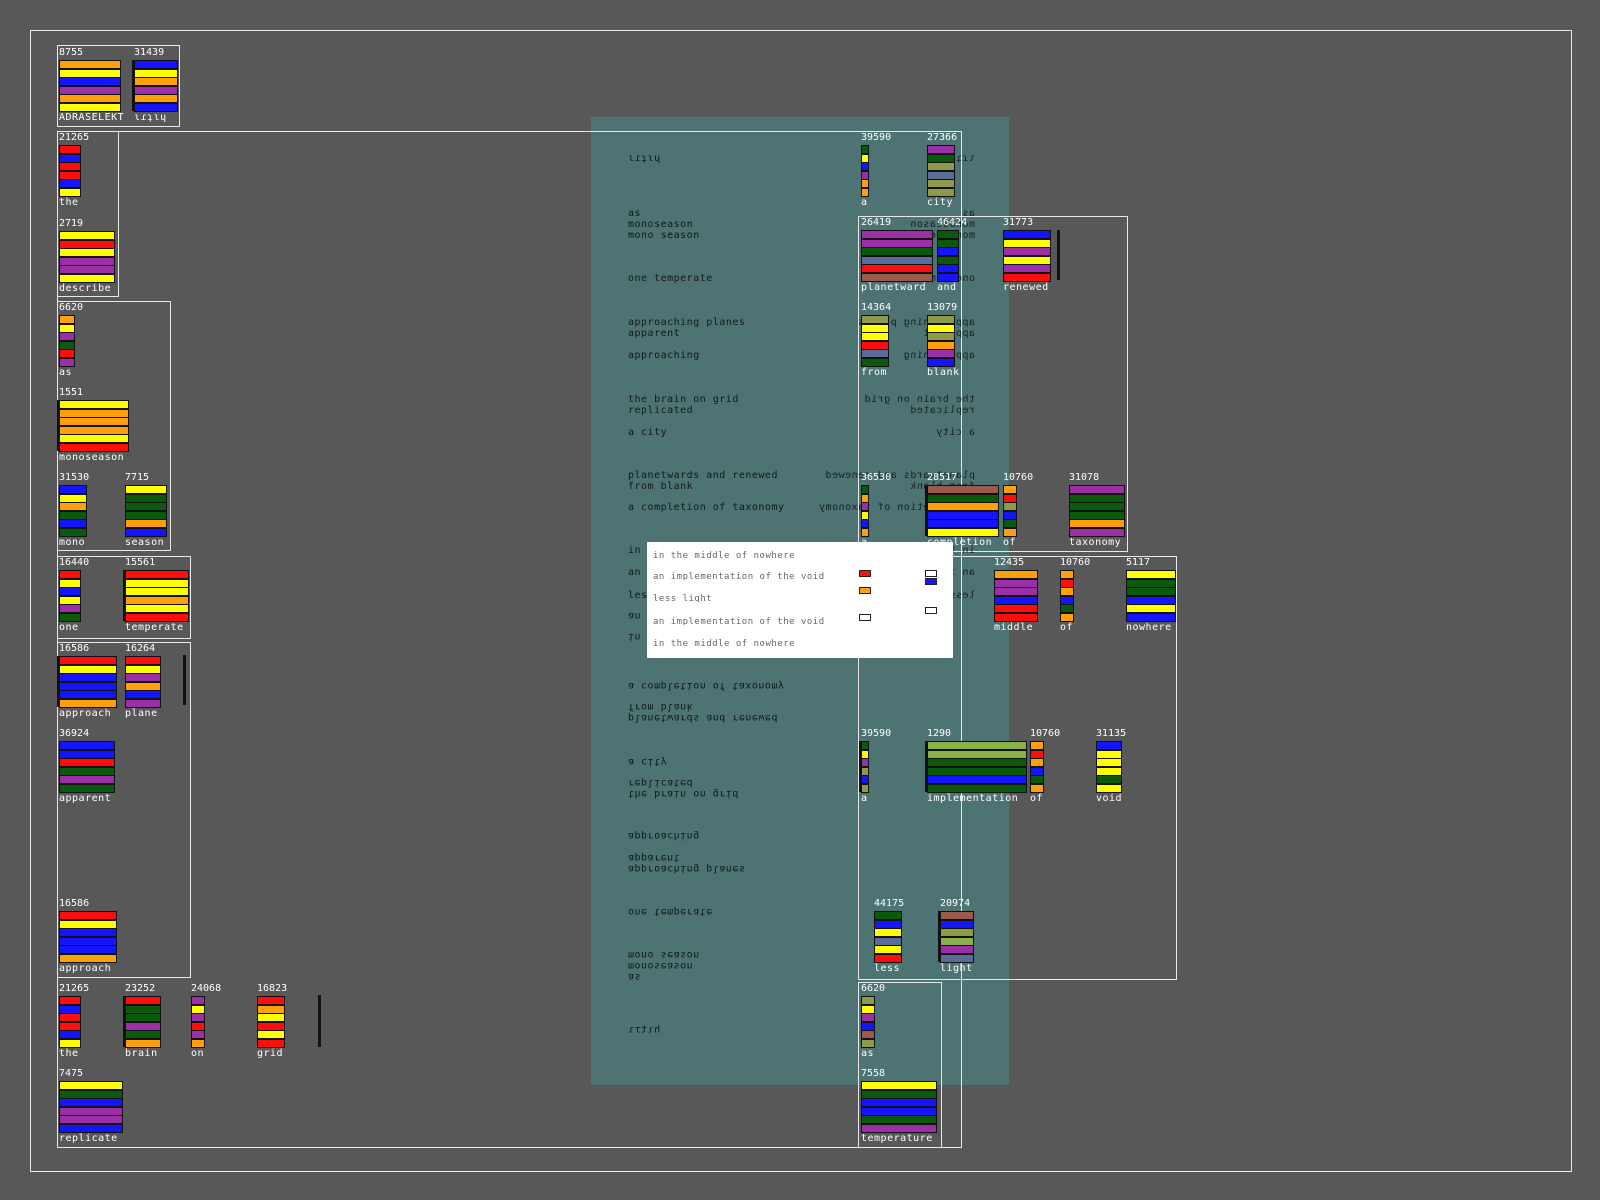 This screenshot has height=1200, width=1600. Describe the element at coordinates (897, 507) in the screenshot. I see `poem-line-mirrored: a completion of taxonomy` at that location.